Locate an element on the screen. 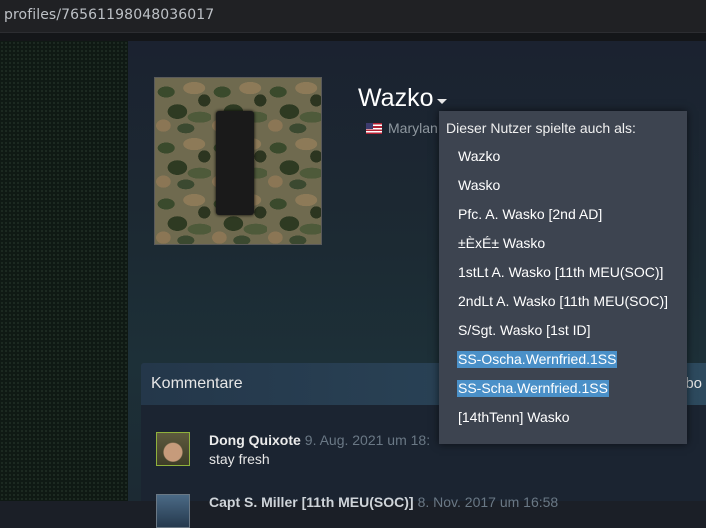 The width and height of the screenshot is (706, 528). us-flag-icon is located at coordinates (374, 128).